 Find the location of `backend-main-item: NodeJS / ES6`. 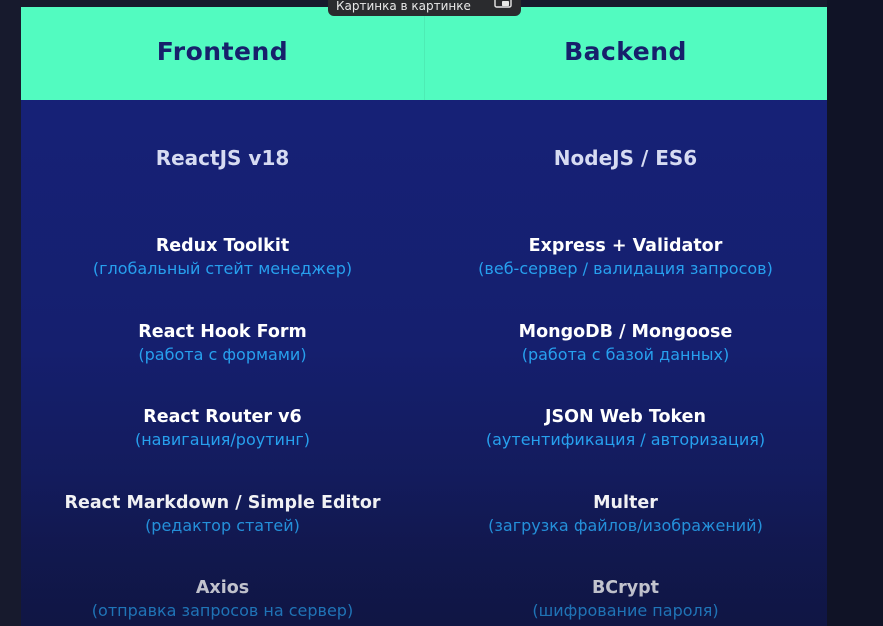

backend-main-item: NodeJS / ES6 is located at coordinates (625, 158).